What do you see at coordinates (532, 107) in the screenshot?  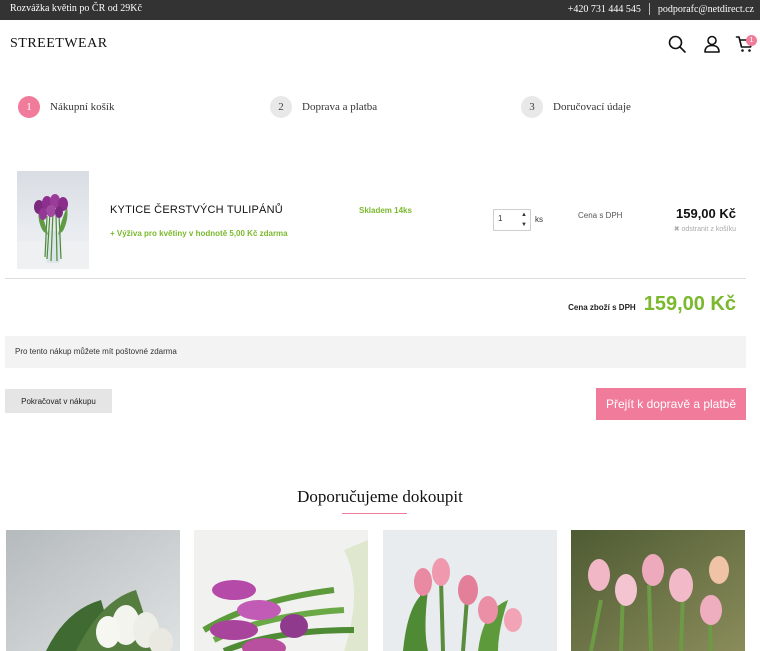 I see `step-number: 3` at bounding box center [532, 107].